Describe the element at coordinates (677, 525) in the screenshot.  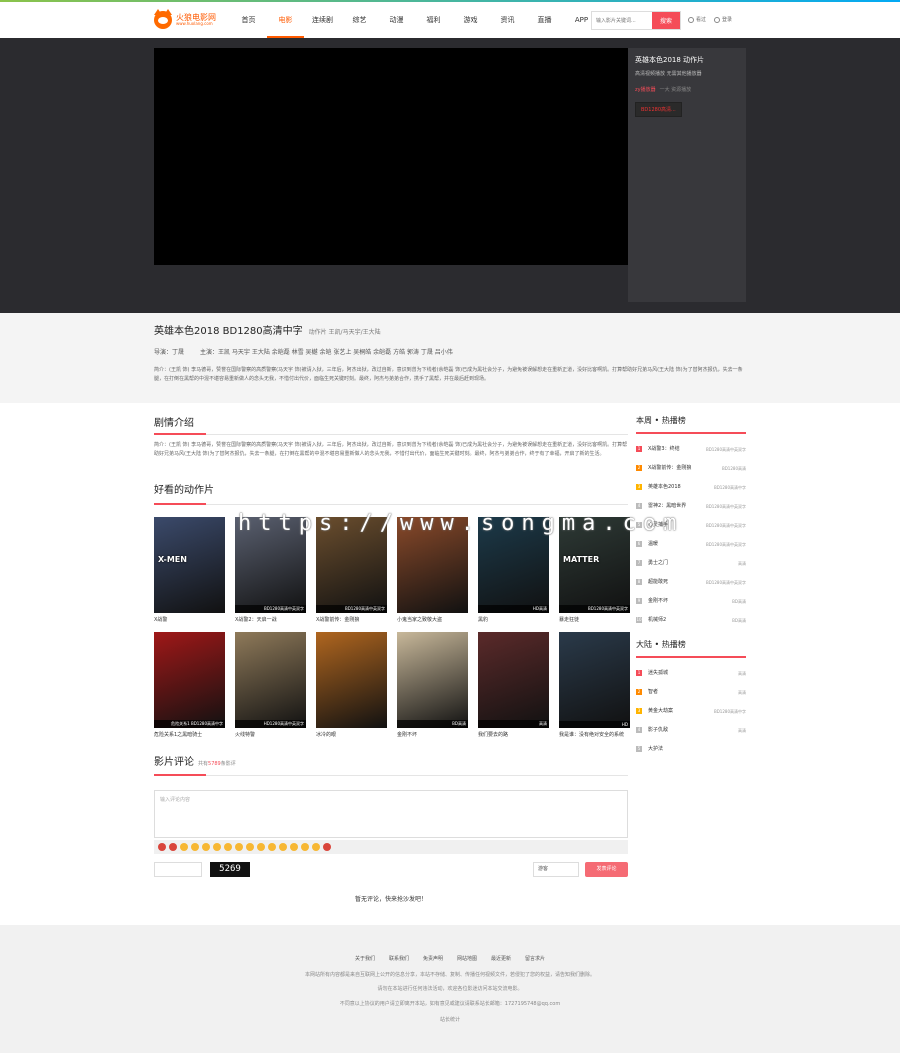
I see `rank-title: 心灵捕手` at that location.